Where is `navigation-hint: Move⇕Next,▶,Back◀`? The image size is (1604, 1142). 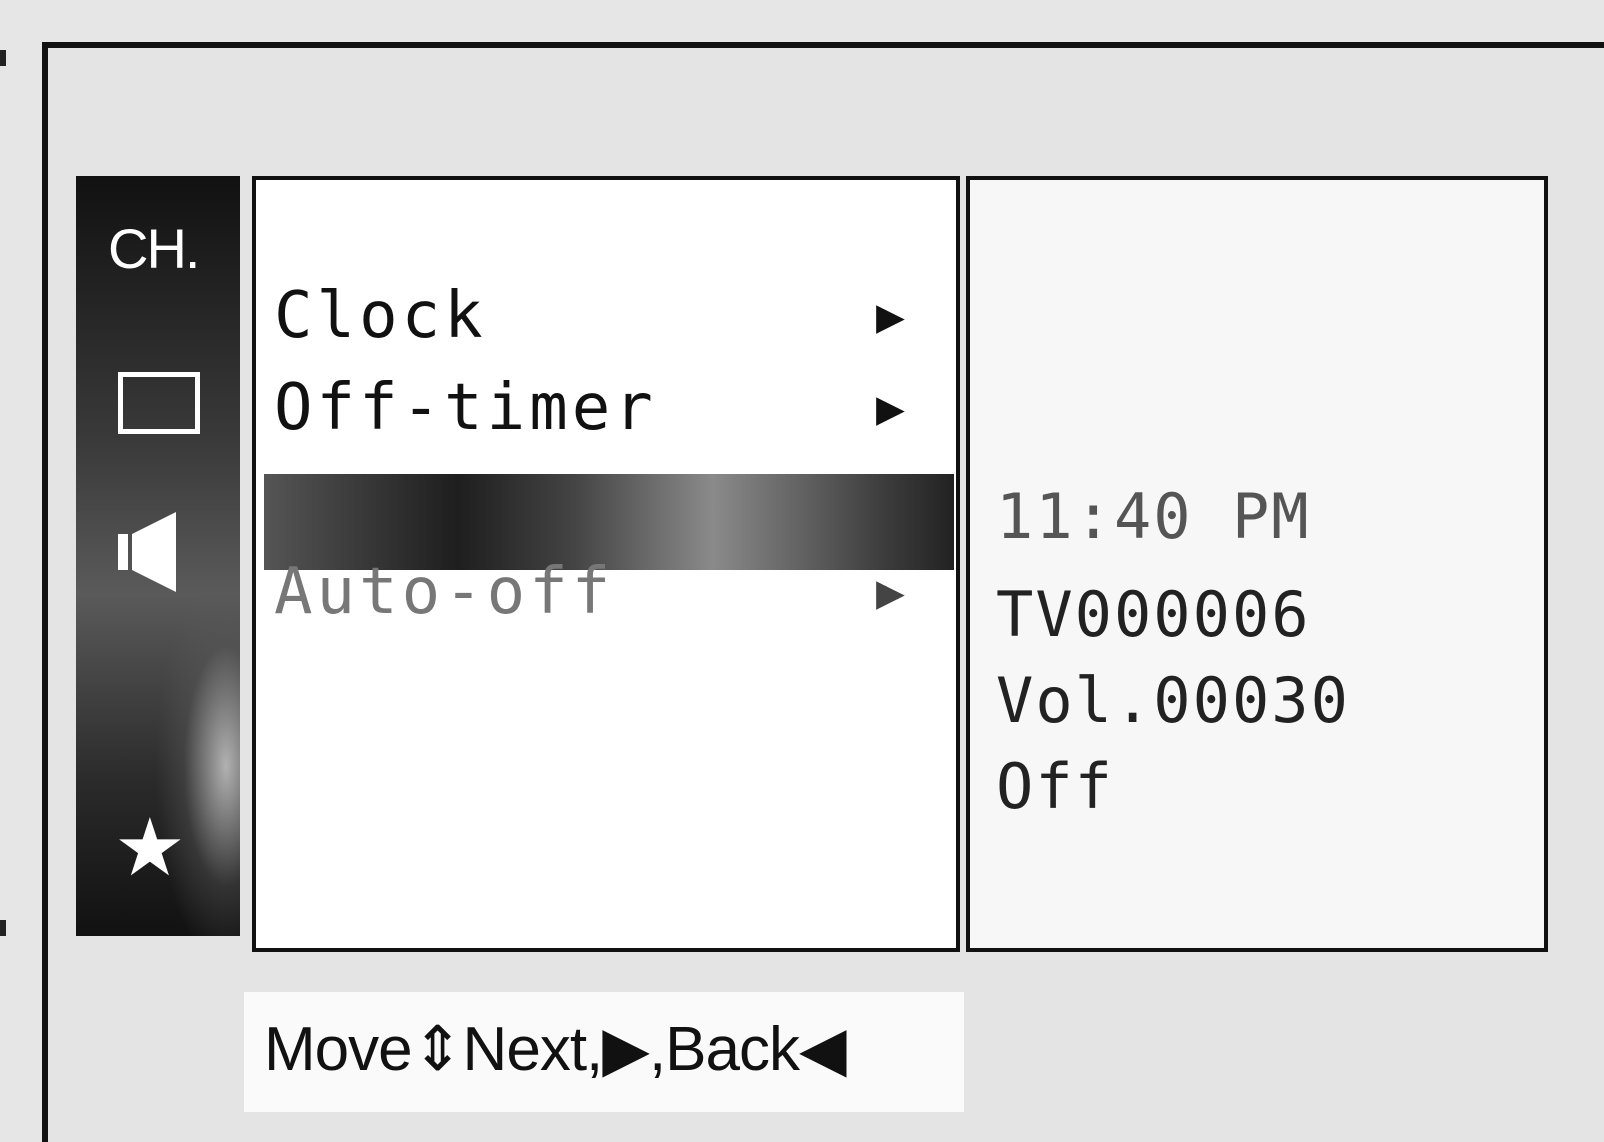
navigation-hint: Move⇕Next,▶,Back◀ is located at coordinates (604, 1052).